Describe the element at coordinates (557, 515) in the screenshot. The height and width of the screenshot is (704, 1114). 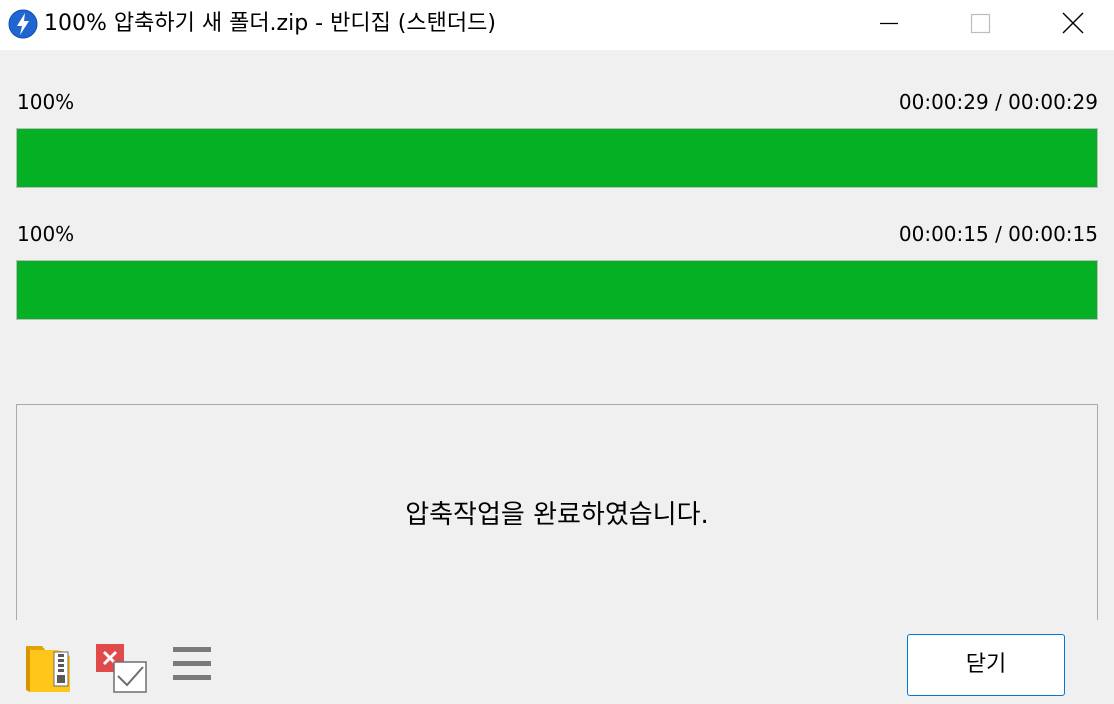
I see `completion-message: 압축작업을 완료하였습니다.` at that location.